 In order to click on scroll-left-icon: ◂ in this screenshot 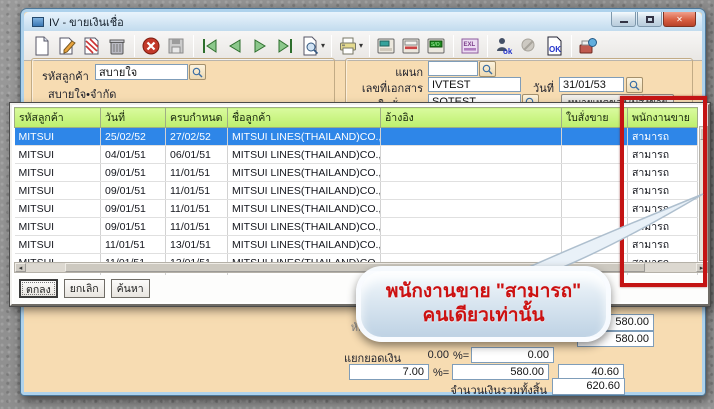, I will do `click(20, 267)`.